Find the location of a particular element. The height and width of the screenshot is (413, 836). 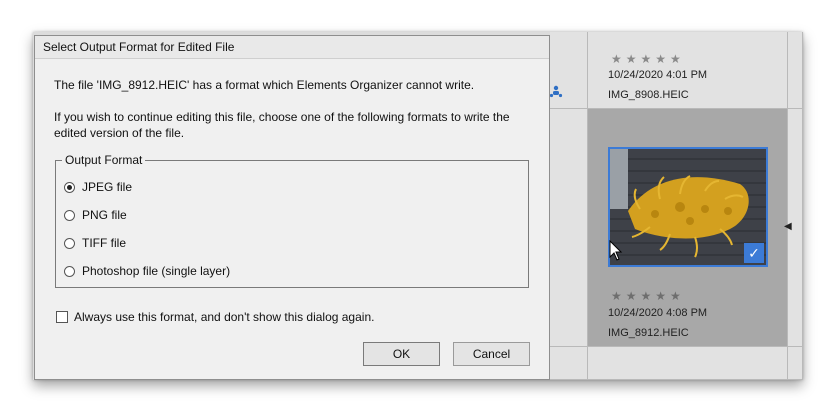

remember-format-checkbox is located at coordinates (62, 317).